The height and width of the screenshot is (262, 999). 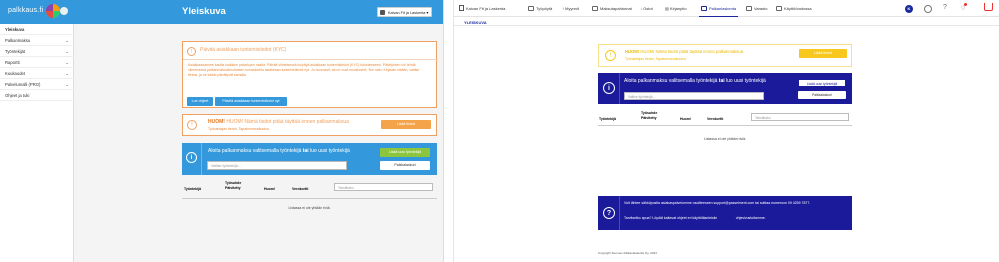 I want to click on sidebar-item-service-model: Palvelumalli (PRO) ⌄, so click(x=37, y=84).